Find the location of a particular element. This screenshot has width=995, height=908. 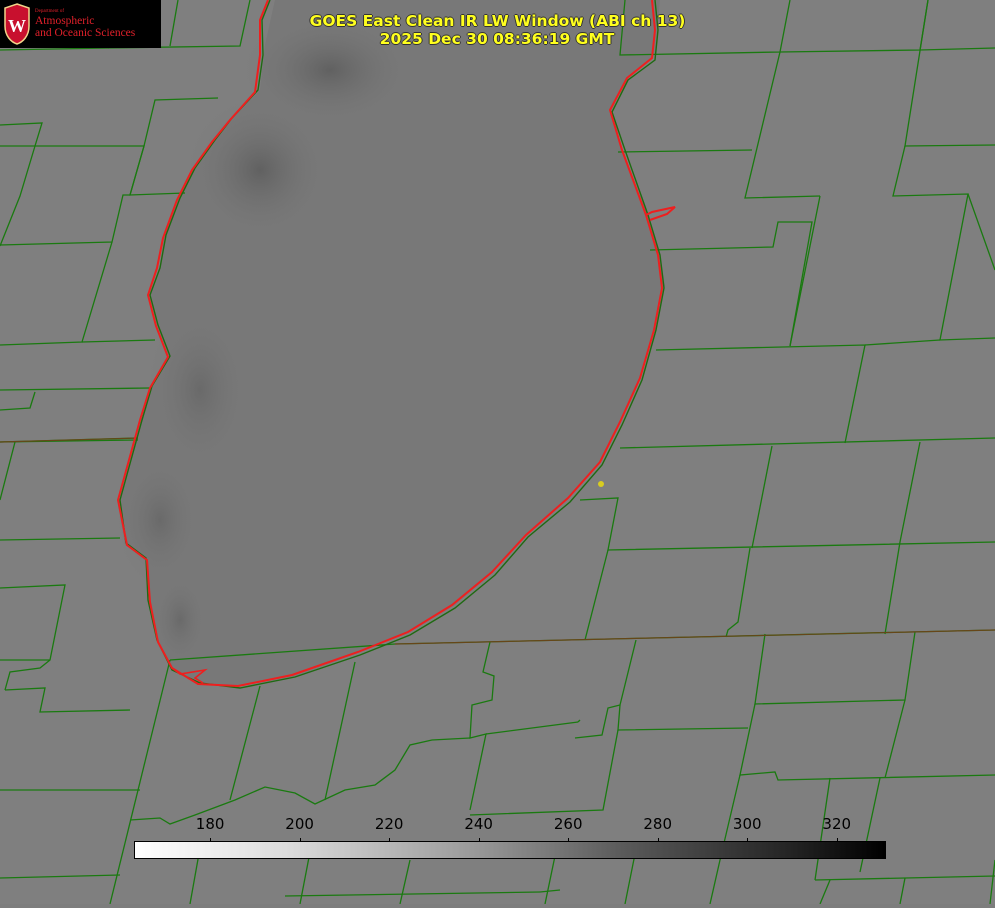

colorbar-tick-label: 200 is located at coordinates (299, 824).